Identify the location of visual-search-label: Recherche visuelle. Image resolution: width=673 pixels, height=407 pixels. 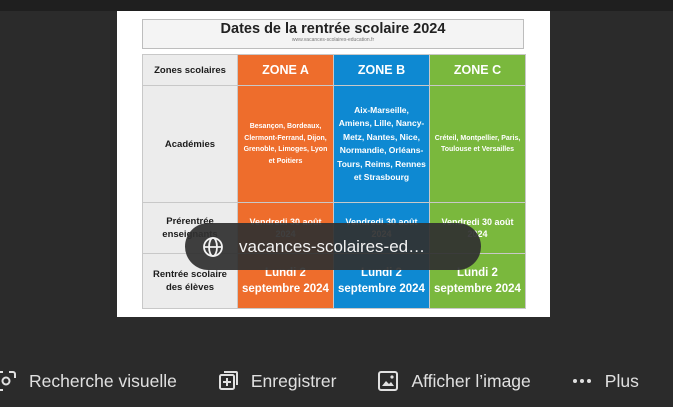
(103, 380).